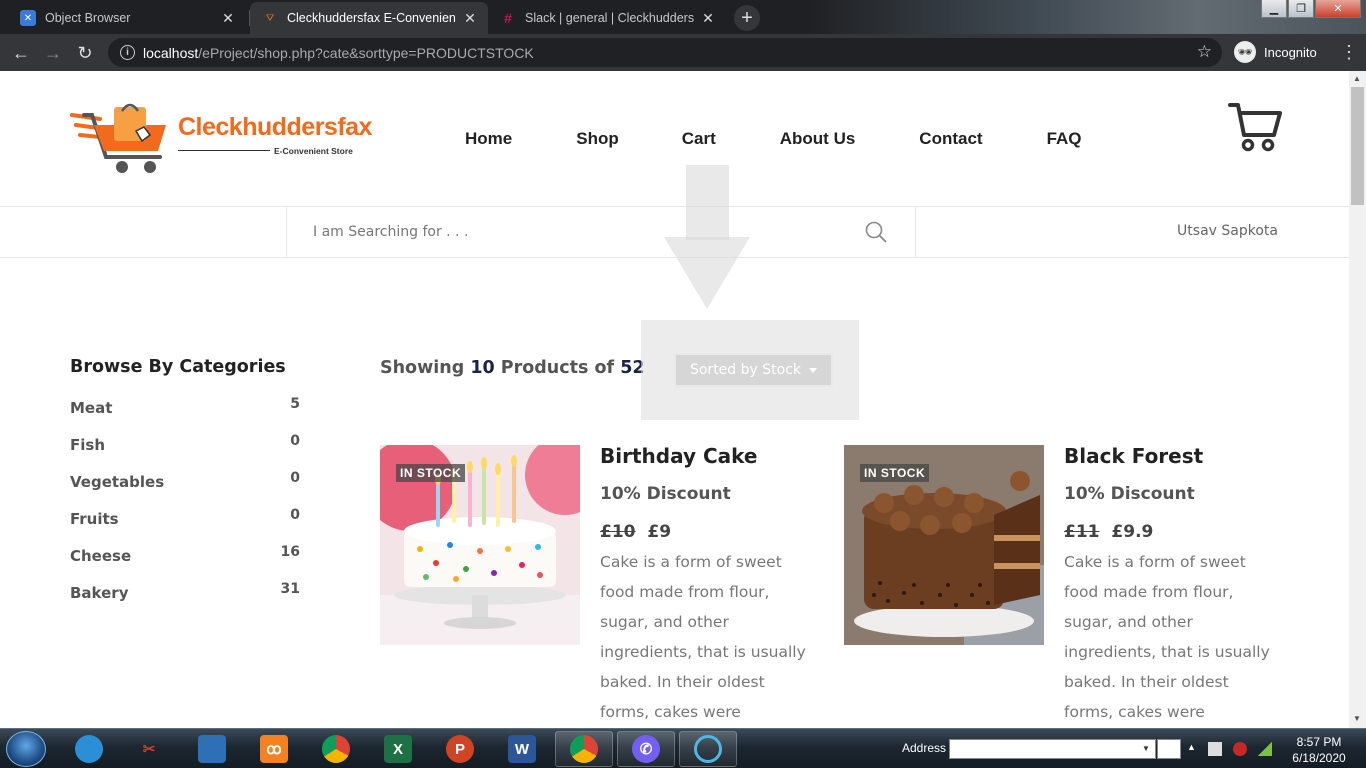 The image size is (1366, 768). I want to click on category-label: Fruits, so click(94, 519).